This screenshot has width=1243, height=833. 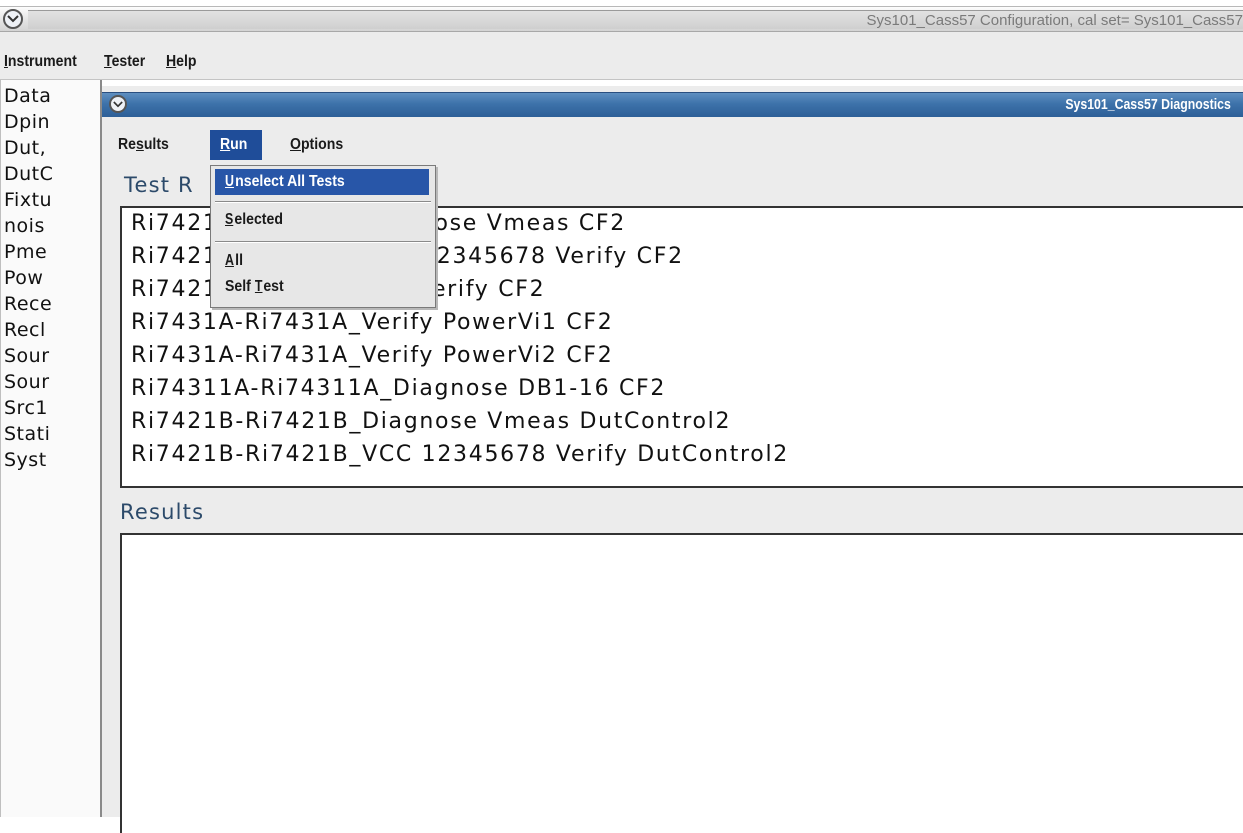 I want to click on left-list-item: Pow, so click(x=23, y=278).